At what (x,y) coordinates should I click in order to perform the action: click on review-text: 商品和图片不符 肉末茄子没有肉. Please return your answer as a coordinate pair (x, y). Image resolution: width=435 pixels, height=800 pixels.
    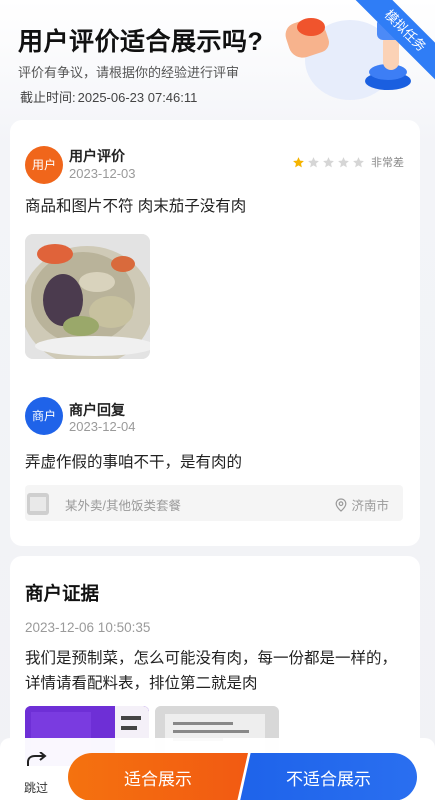
    Looking at the image, I should click on (136, 206).